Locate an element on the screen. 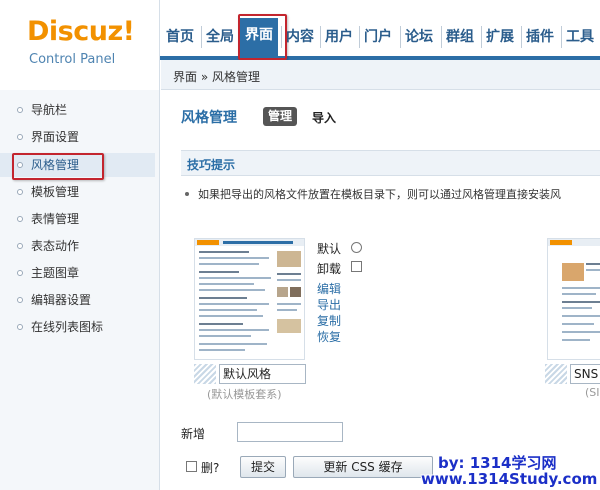 The height and width of the screenshot is (490, 600). discuz-logo: Discuz! is located at coordinates (81, 31).